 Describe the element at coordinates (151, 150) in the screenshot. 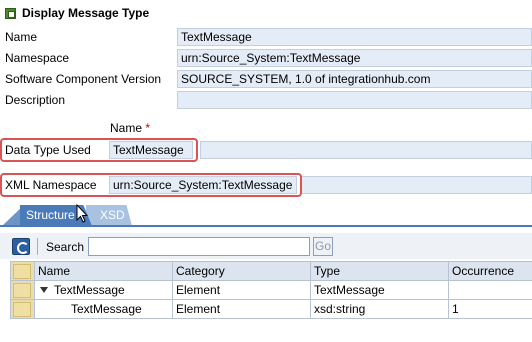

I see `data-type-used-value: TextMessage` at that location.